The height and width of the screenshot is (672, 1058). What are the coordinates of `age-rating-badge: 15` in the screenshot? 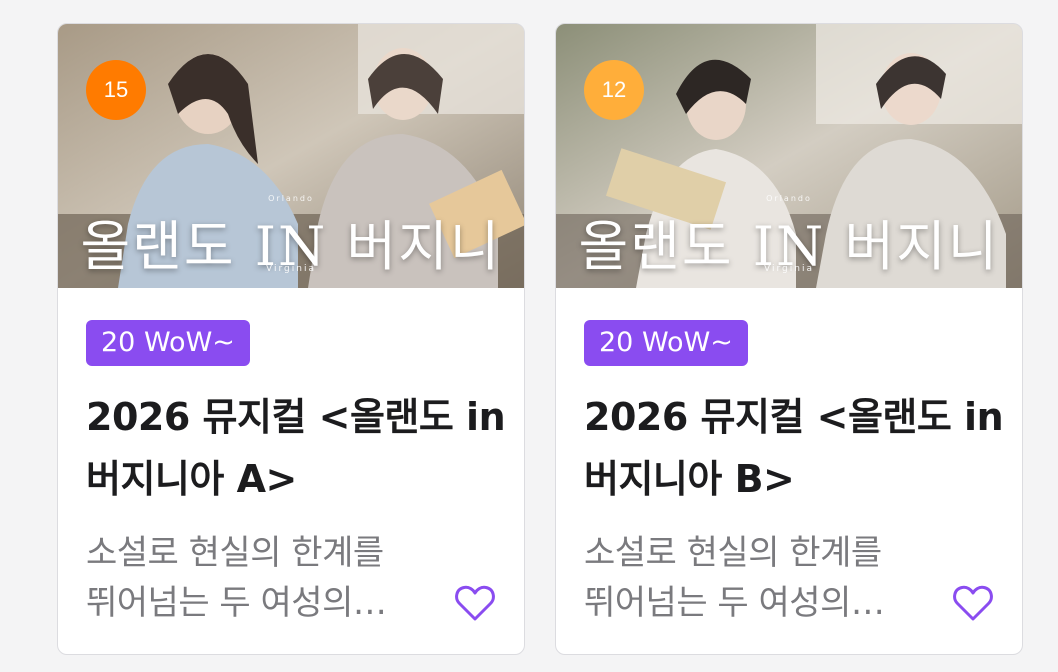 It's located at (116, 90).